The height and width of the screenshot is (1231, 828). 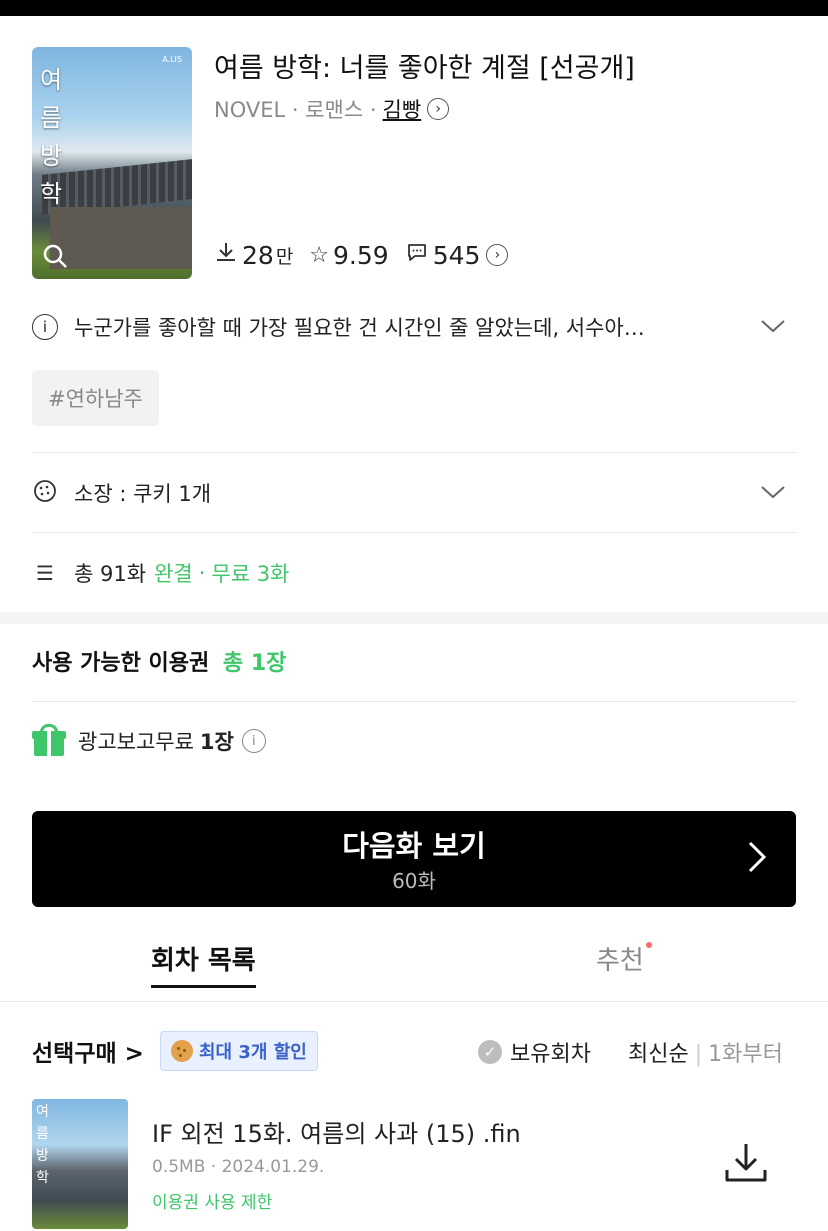 What do you see at coordinates (414, 846) in the screenshot?
I see `next-episode-label: 다음화 보기` at bounding box center [414, 846].